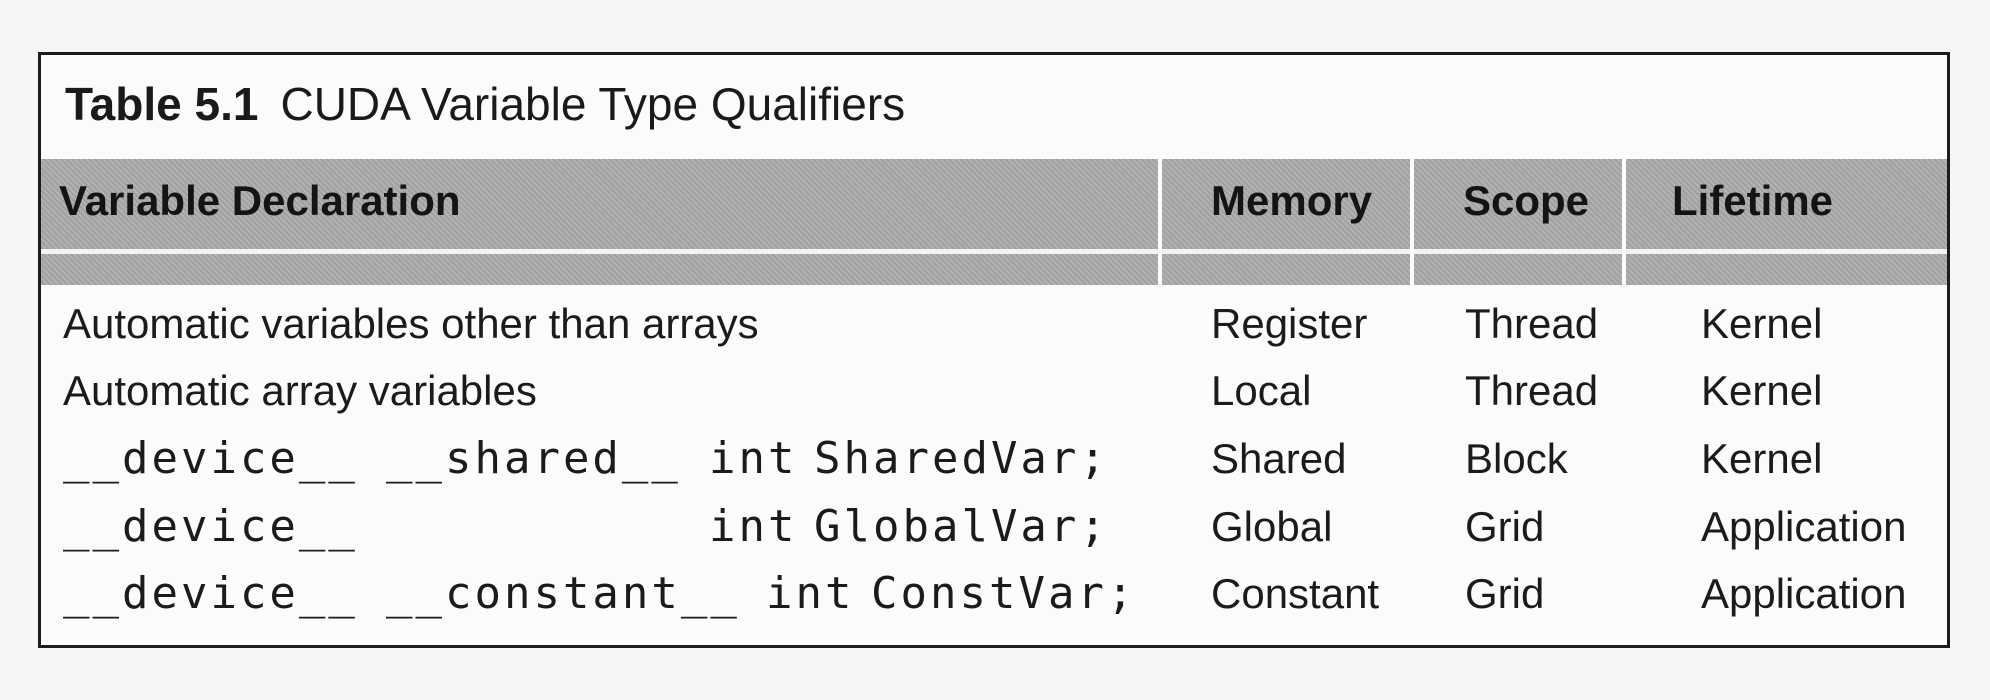 The image size is (1990, 700). Describe the element at coordinates (1004, 593) in the screenshot. I see `row-decl-var: ConstVar;` at that location.